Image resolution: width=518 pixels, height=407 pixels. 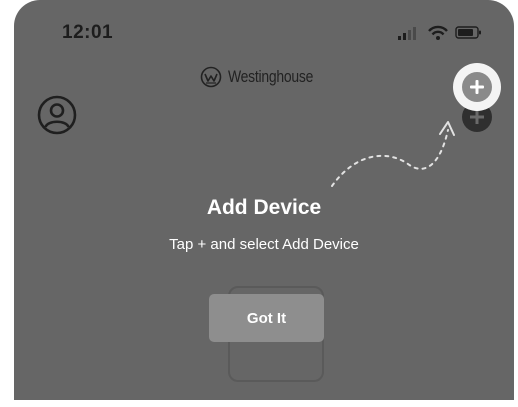 I want to click on status-icons, so click(x=439, y=32).